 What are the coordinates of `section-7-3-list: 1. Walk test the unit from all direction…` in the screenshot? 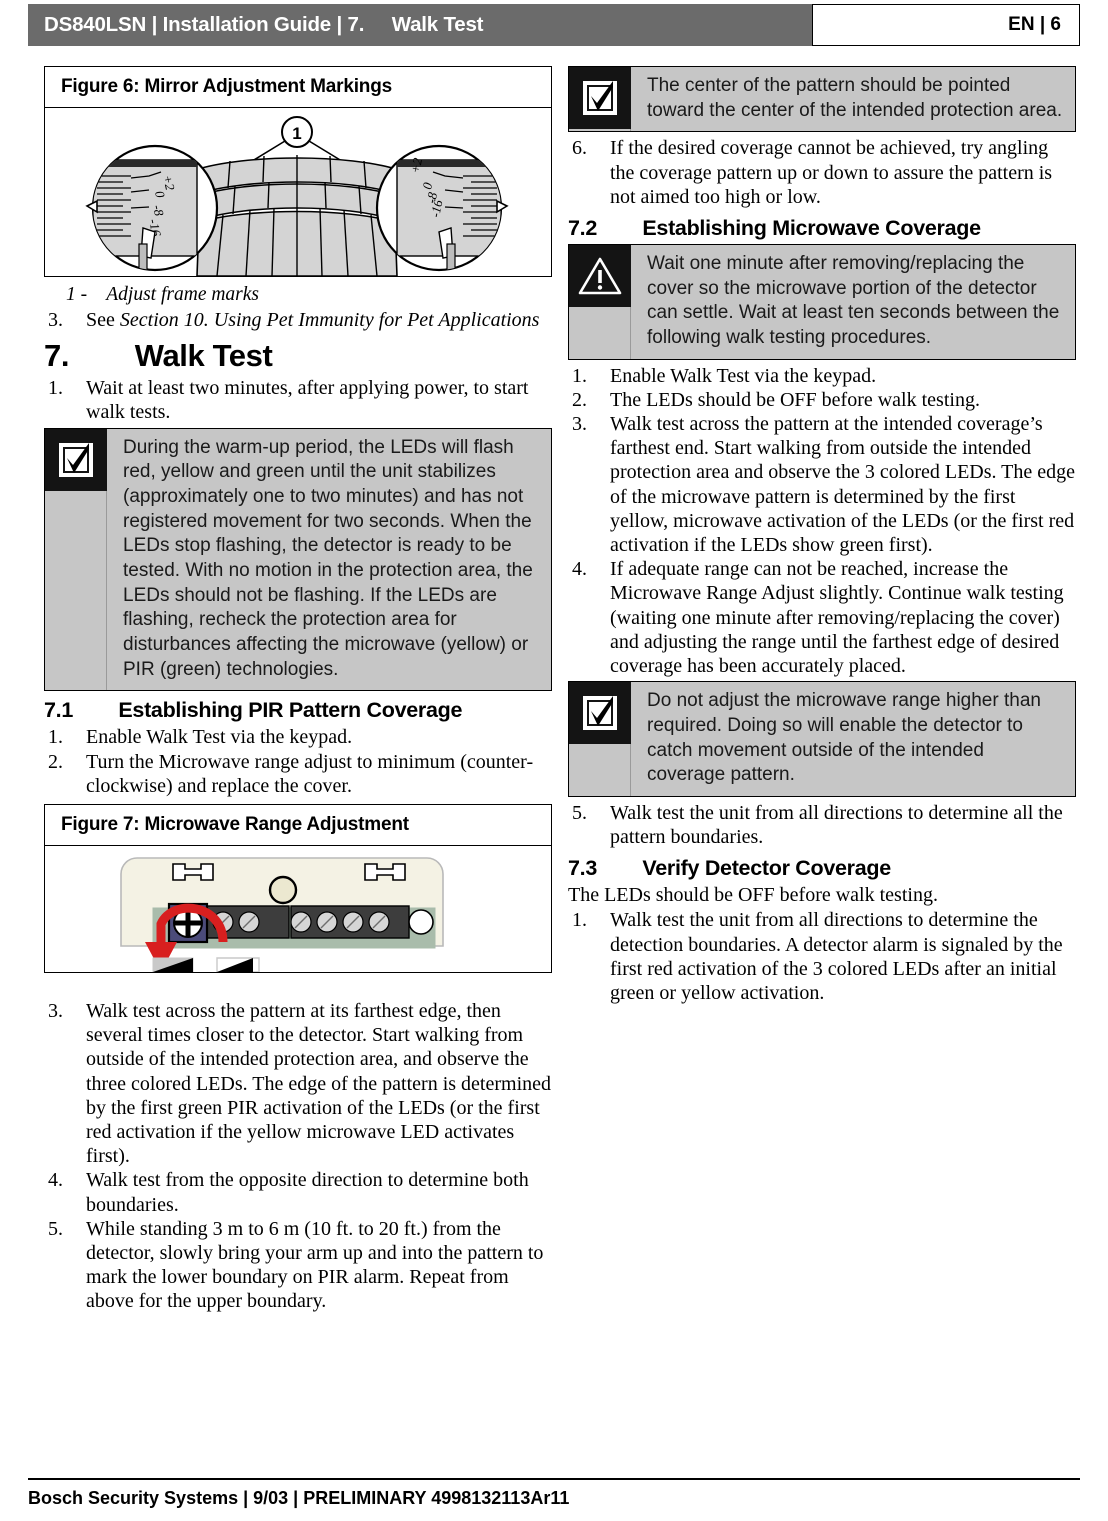 It's located at (822, 956).